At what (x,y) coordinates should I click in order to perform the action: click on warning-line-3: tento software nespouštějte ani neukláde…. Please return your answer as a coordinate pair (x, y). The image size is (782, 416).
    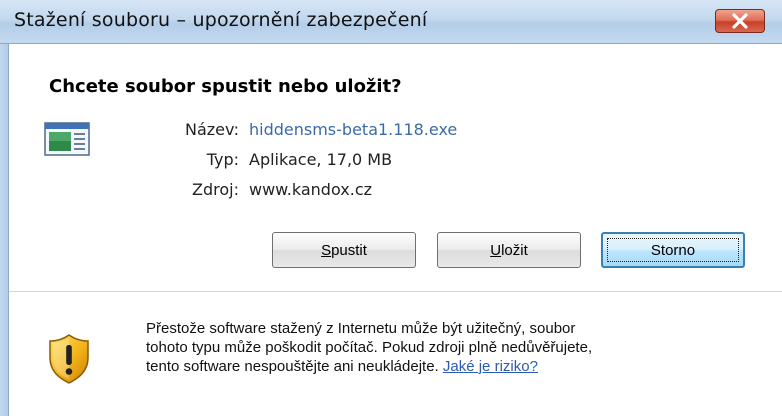
    Looking at the image, I should click on (461, 366).